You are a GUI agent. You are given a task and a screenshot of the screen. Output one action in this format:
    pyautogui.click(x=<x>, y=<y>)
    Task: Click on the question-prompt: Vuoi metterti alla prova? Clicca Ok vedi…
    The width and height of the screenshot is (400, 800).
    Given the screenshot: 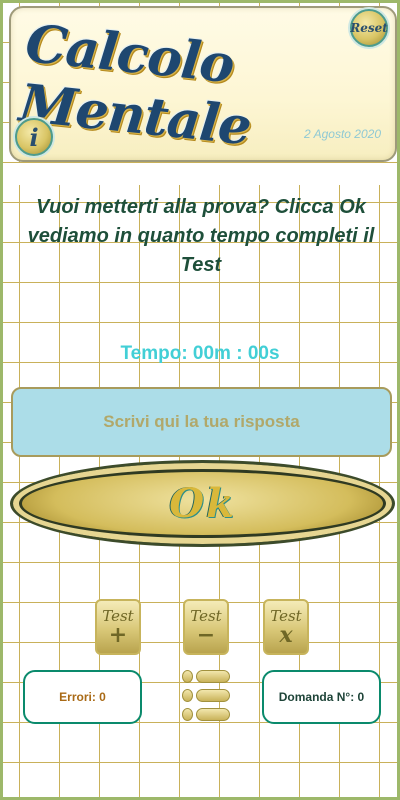 What is the action you would take?
    pyautogui.click(x=201, y=236)
    